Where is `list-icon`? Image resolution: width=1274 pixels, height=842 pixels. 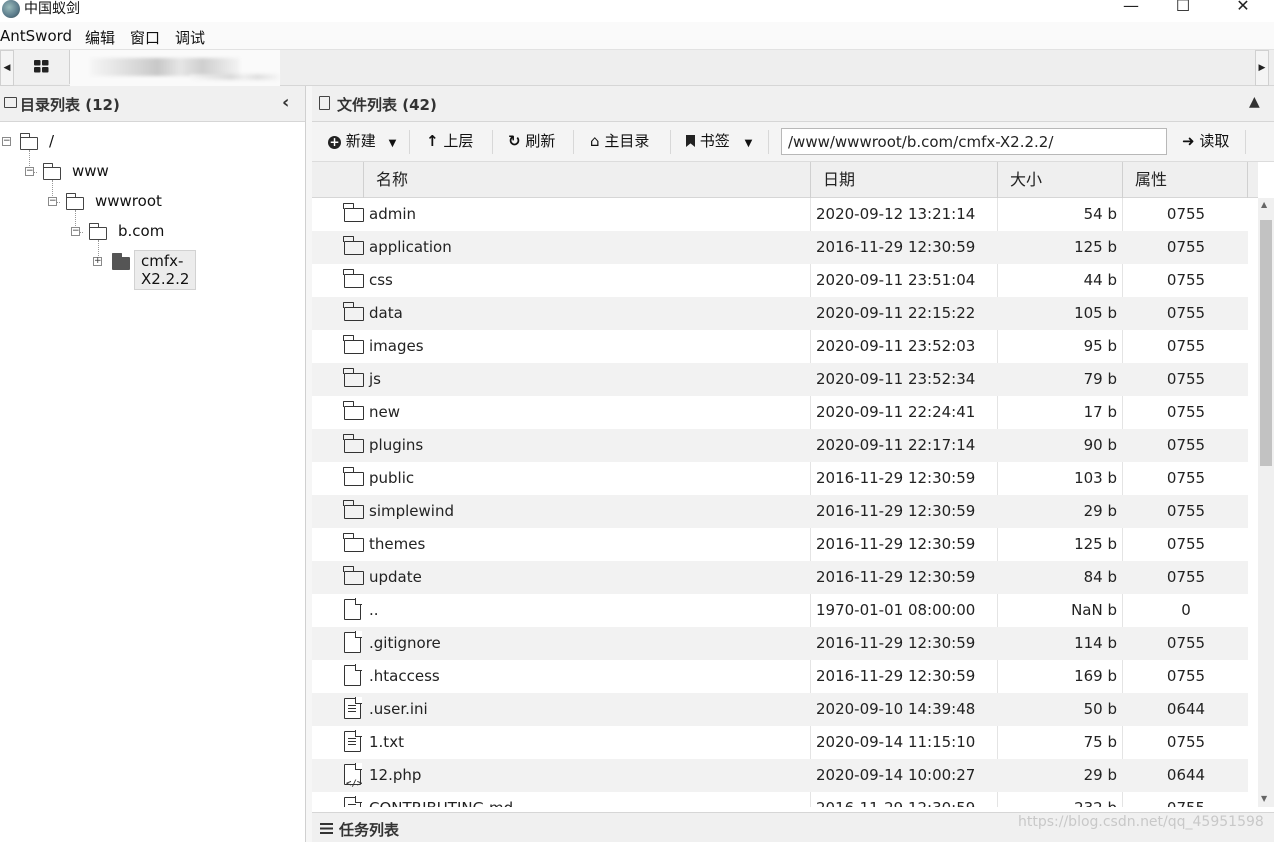
list-icon is located at coordinates (326, 828).